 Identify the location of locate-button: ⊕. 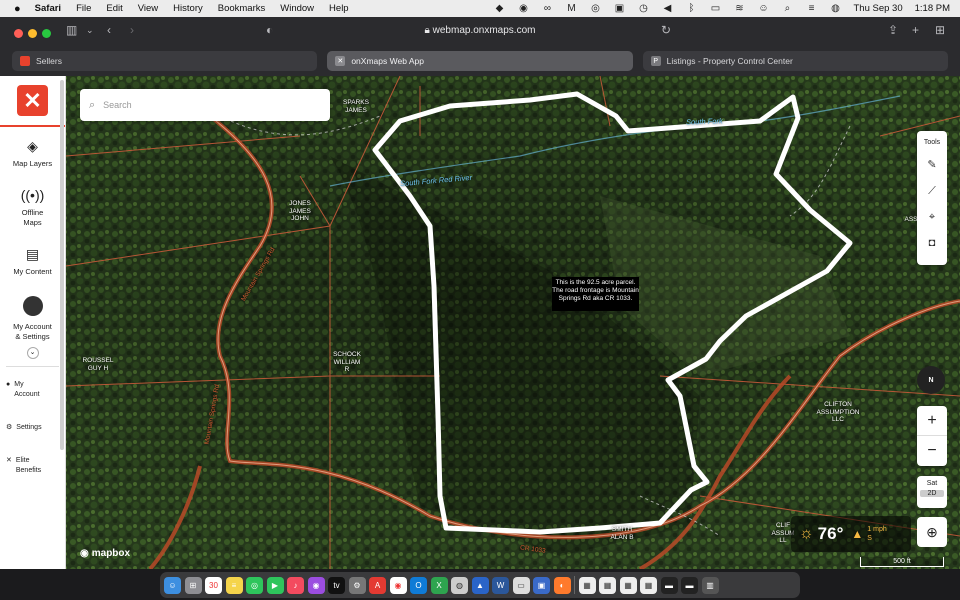
(932, 532).